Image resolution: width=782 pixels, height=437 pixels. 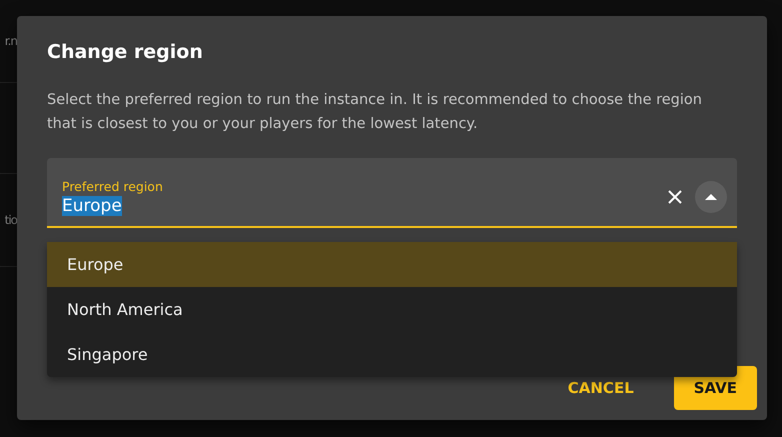 I want to click on menu-option: Europe, so click(x=392, y=264).